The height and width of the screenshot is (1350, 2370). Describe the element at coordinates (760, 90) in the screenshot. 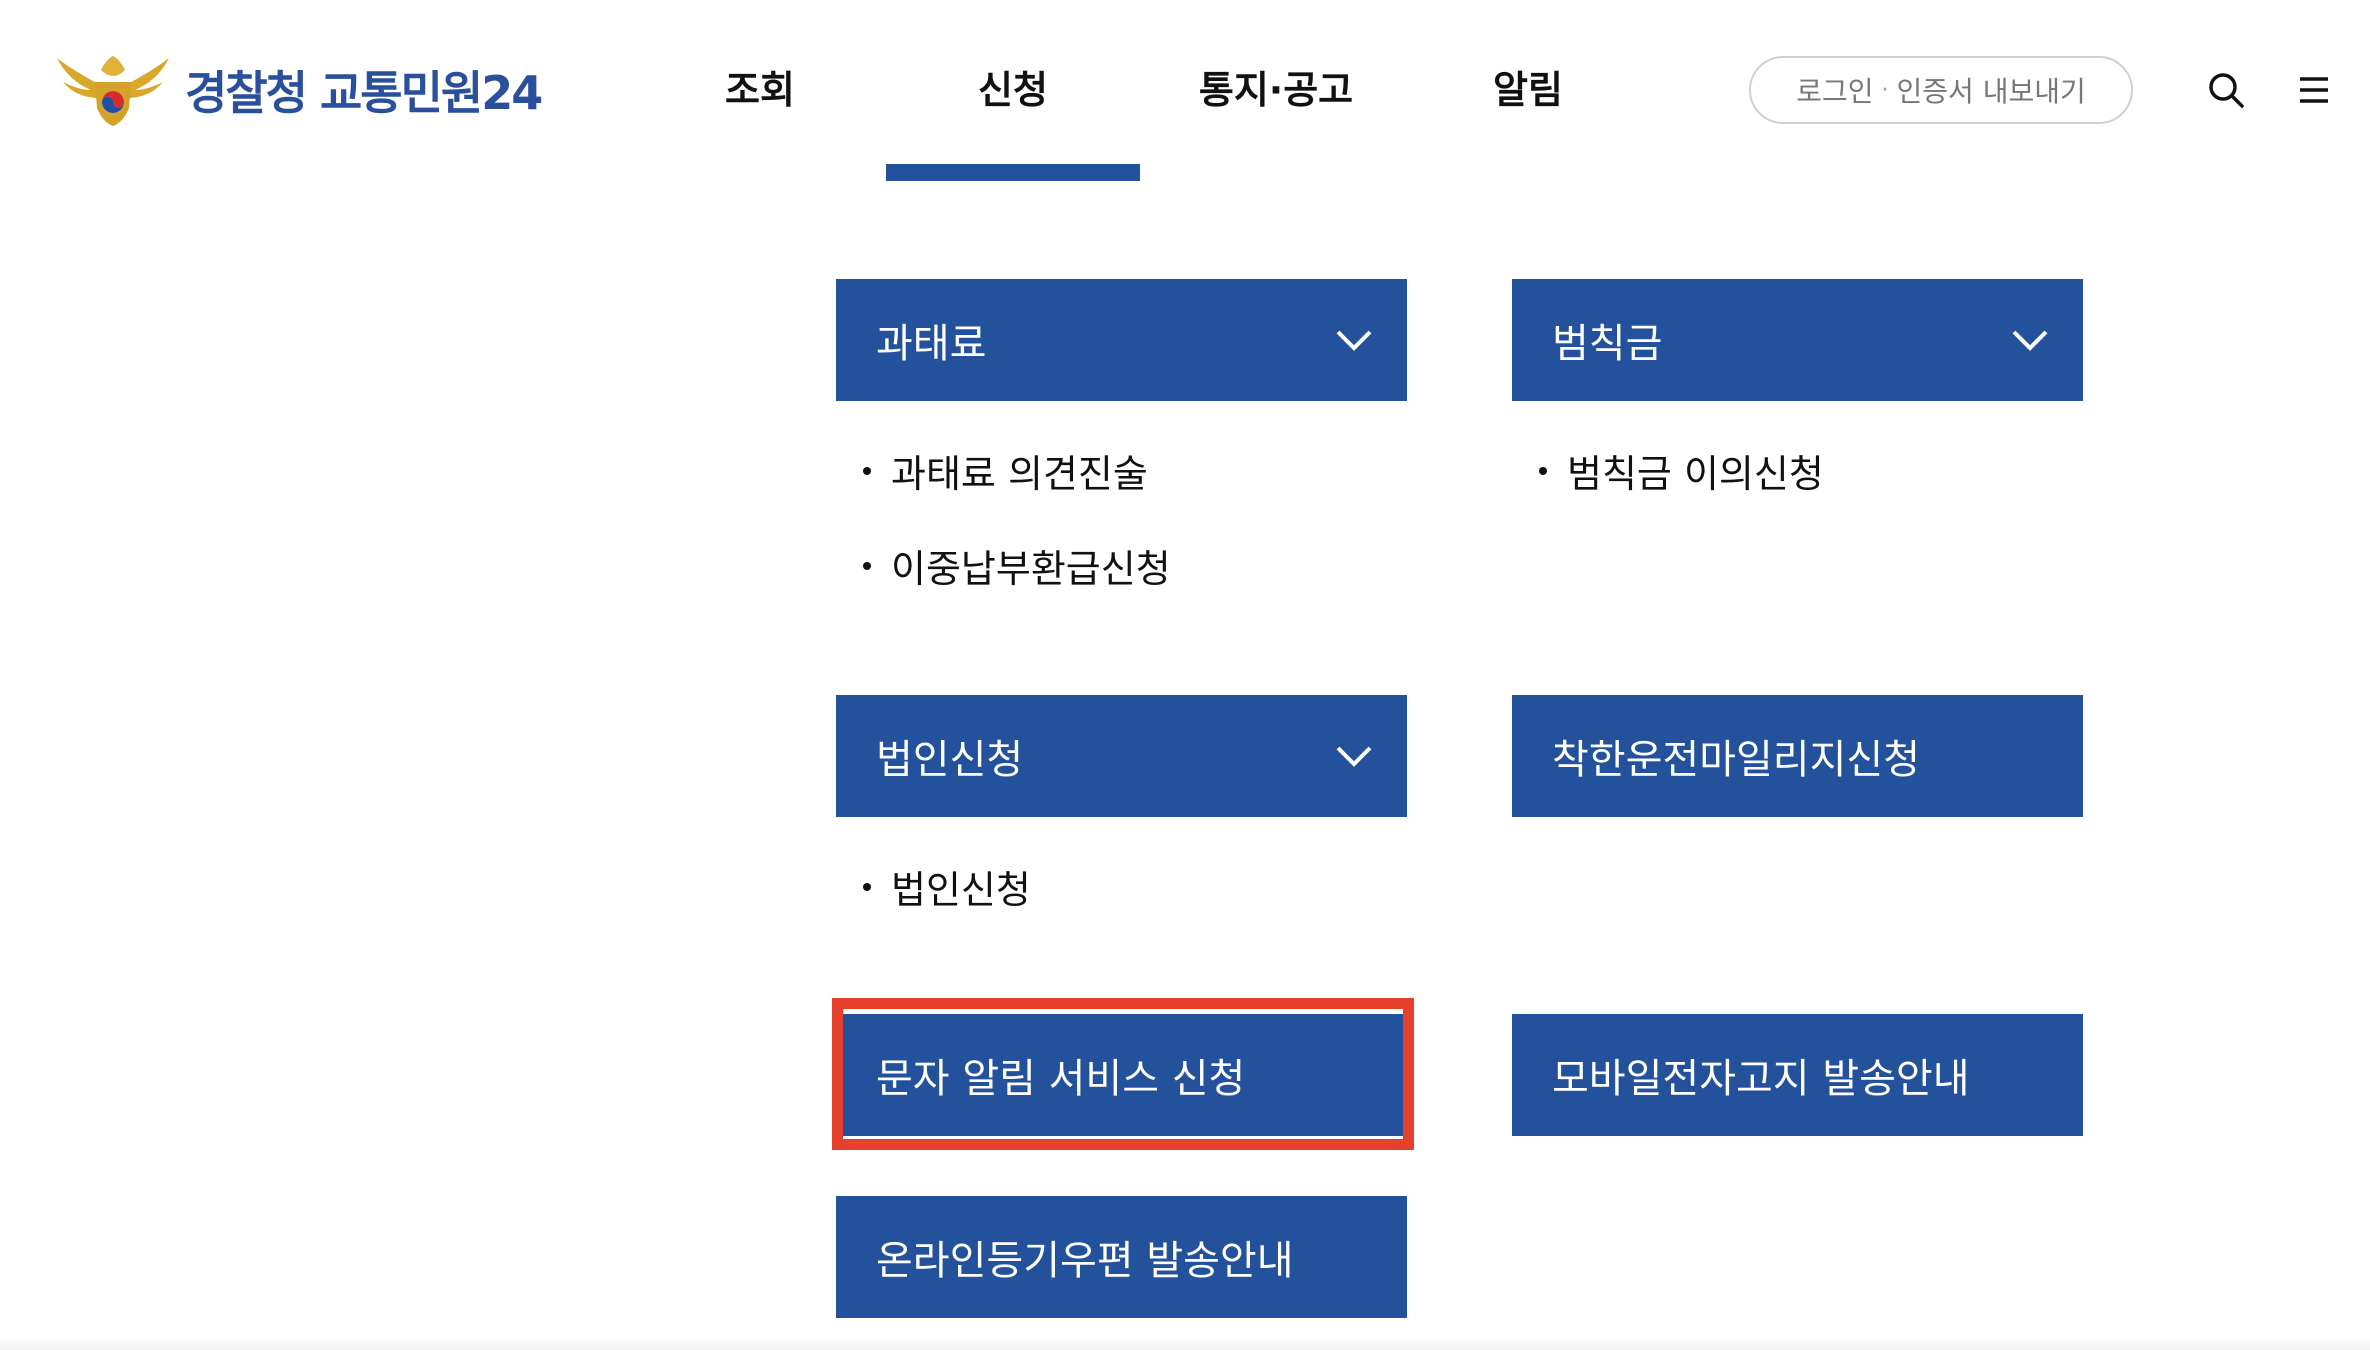

I see `nav-inquiry: 조회` at that location.